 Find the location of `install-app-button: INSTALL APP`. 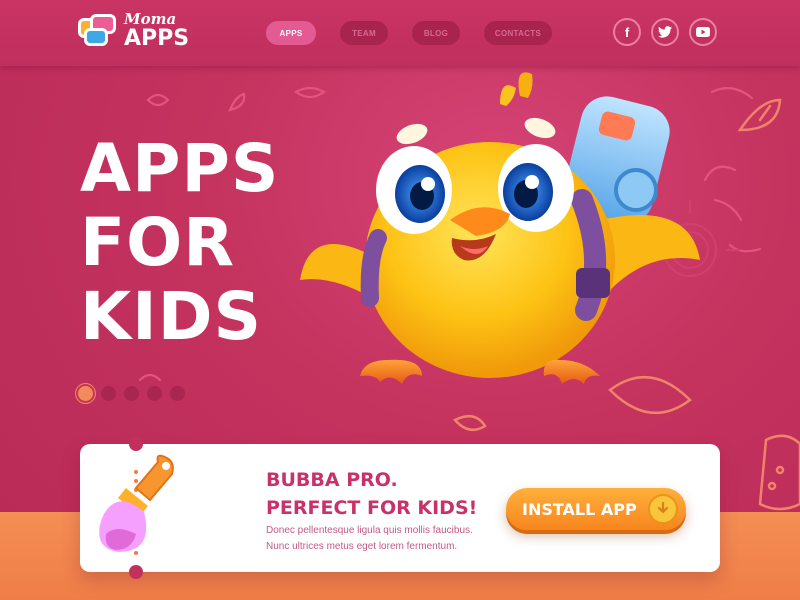

install-app-button: INSTALL APP is located at coordinates (596, 509).